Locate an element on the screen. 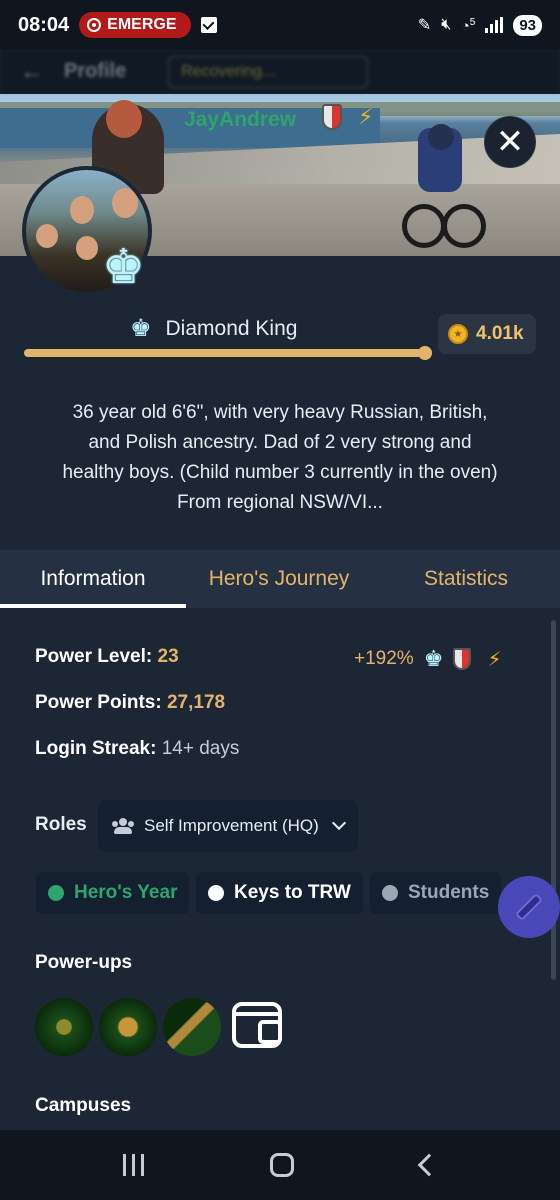  power-boost: +192% ♚ ⚡ is located at coordinates (427, 659).